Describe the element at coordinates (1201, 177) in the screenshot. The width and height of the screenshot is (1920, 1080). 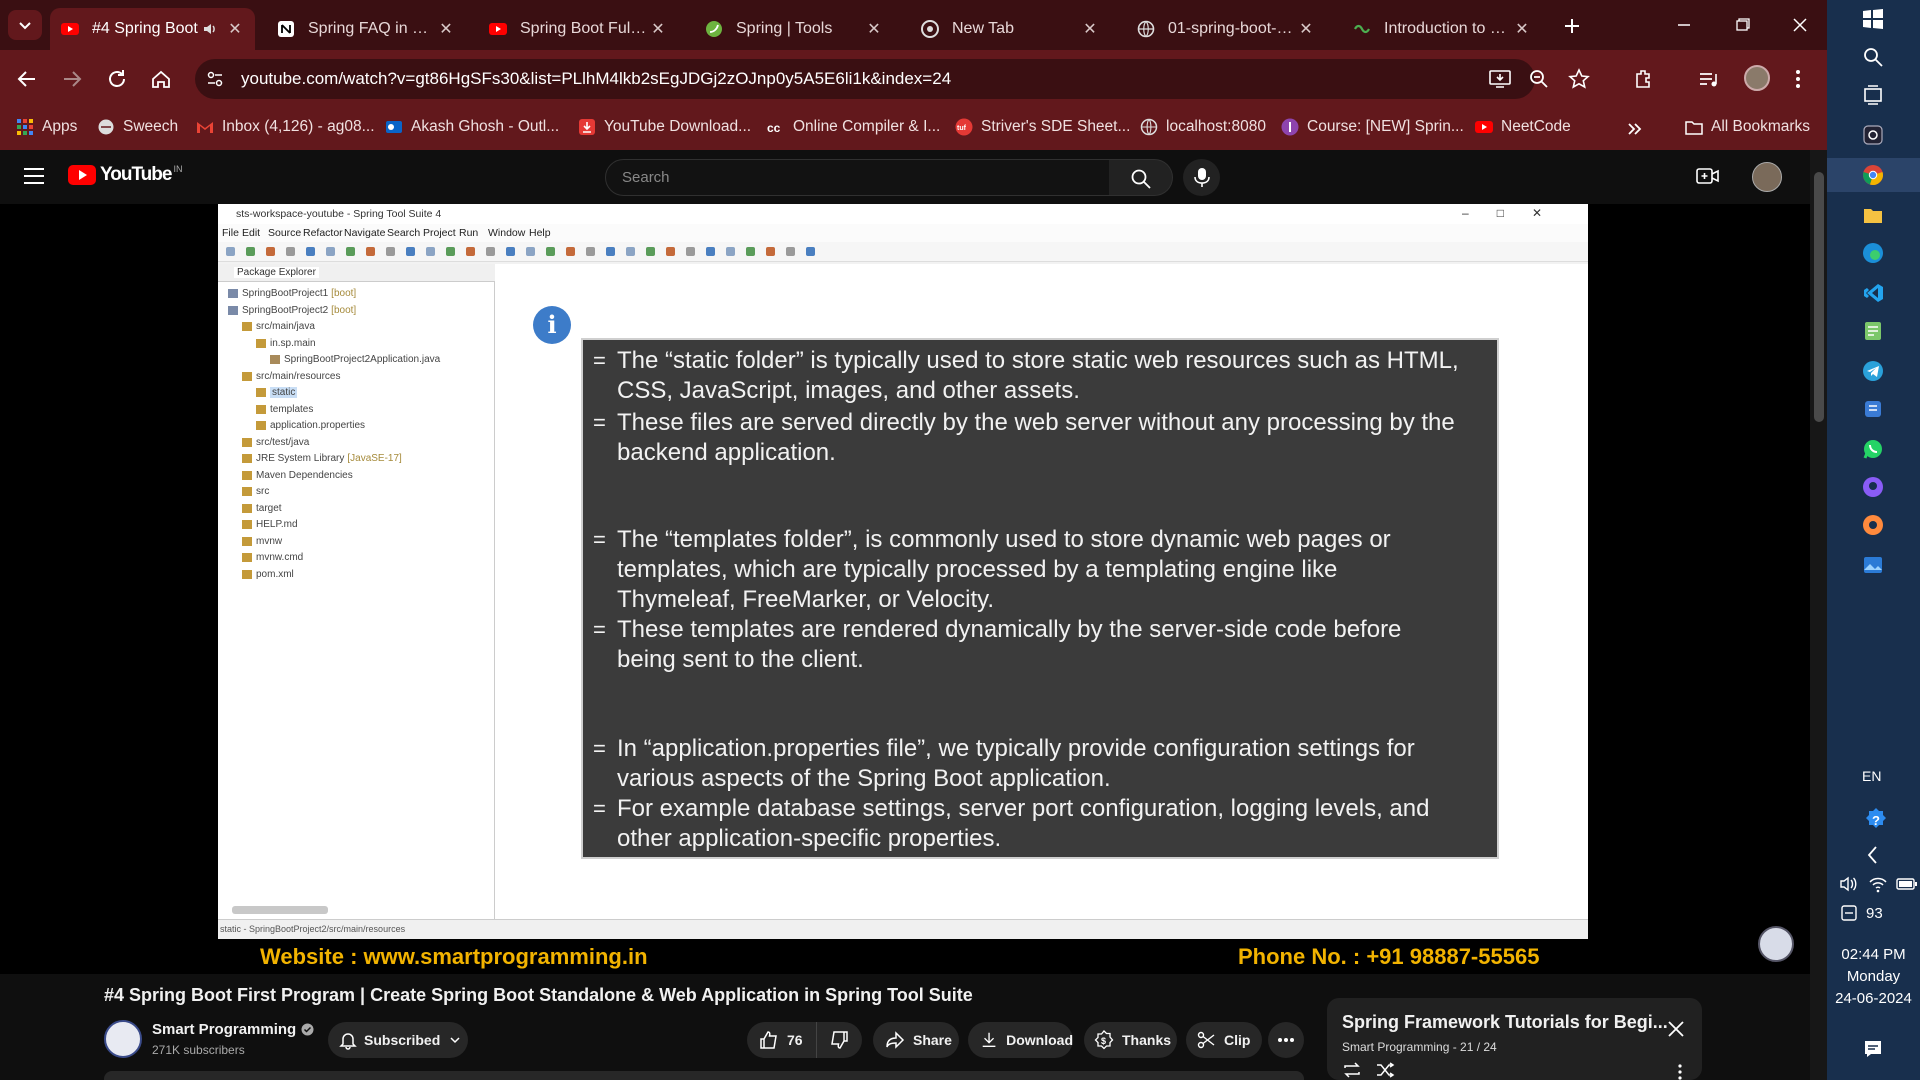
I see `voice-search-button` at that location.